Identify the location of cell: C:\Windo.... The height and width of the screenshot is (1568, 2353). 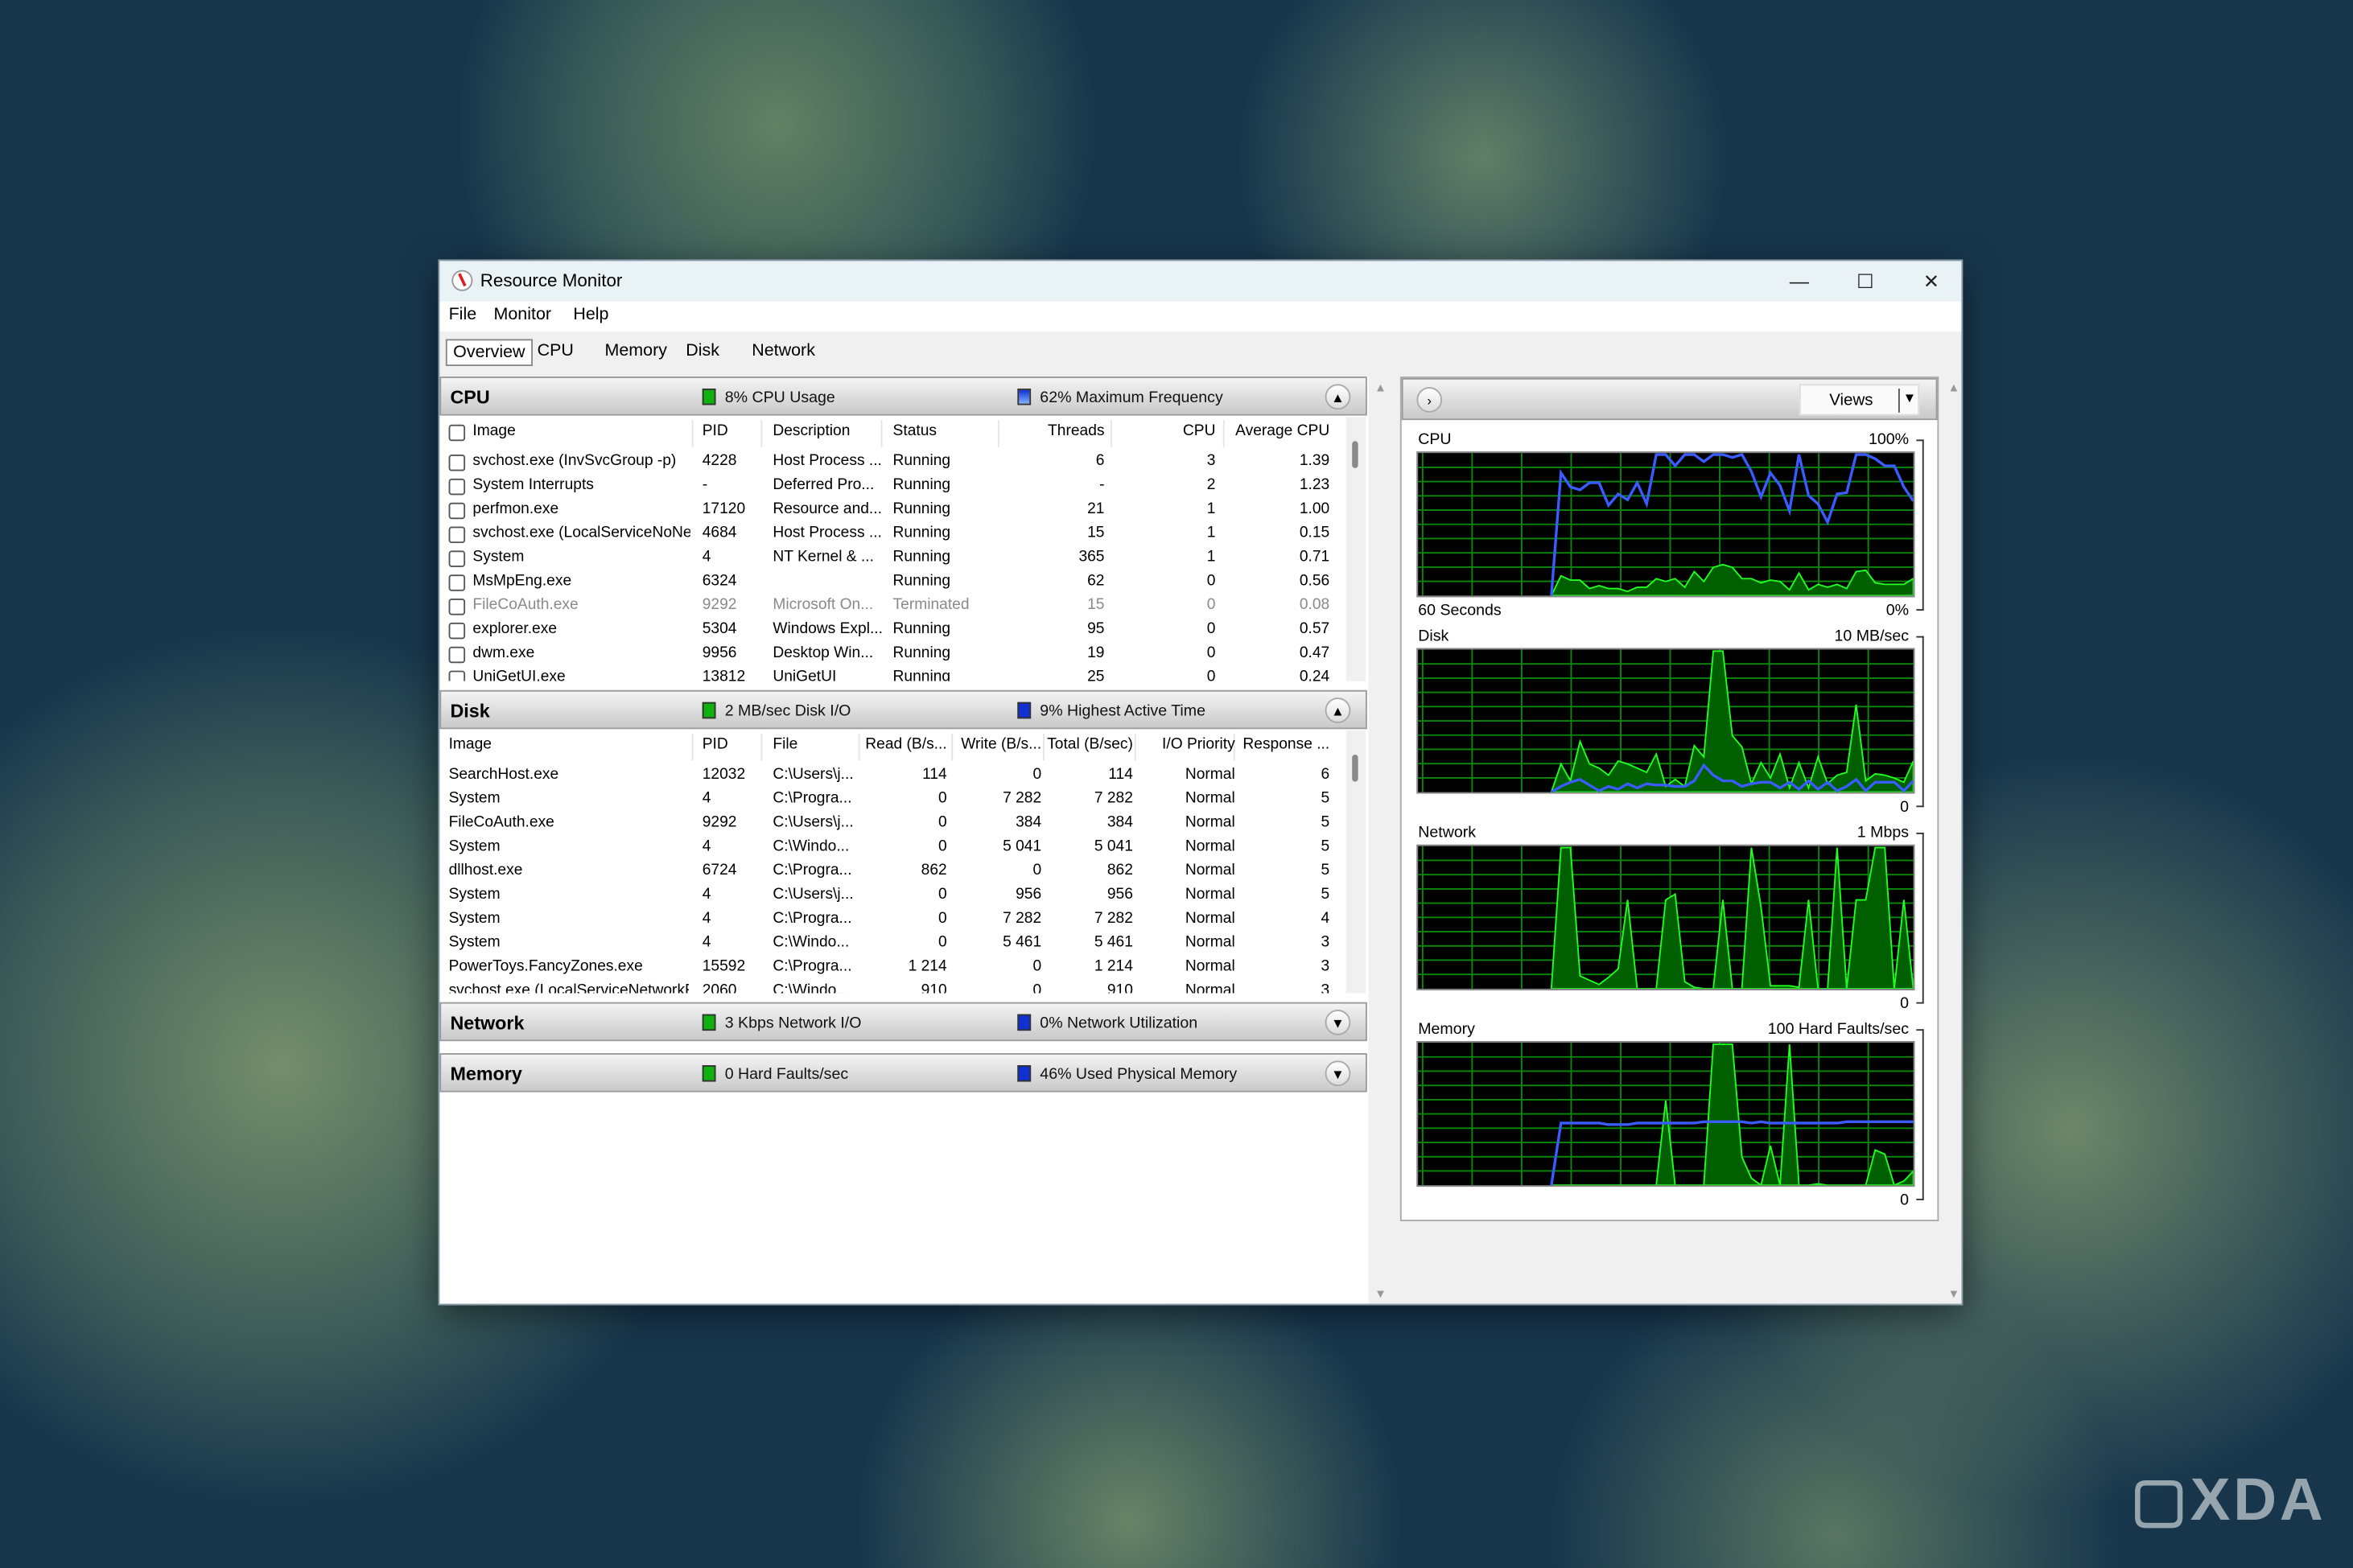
(811, 988).